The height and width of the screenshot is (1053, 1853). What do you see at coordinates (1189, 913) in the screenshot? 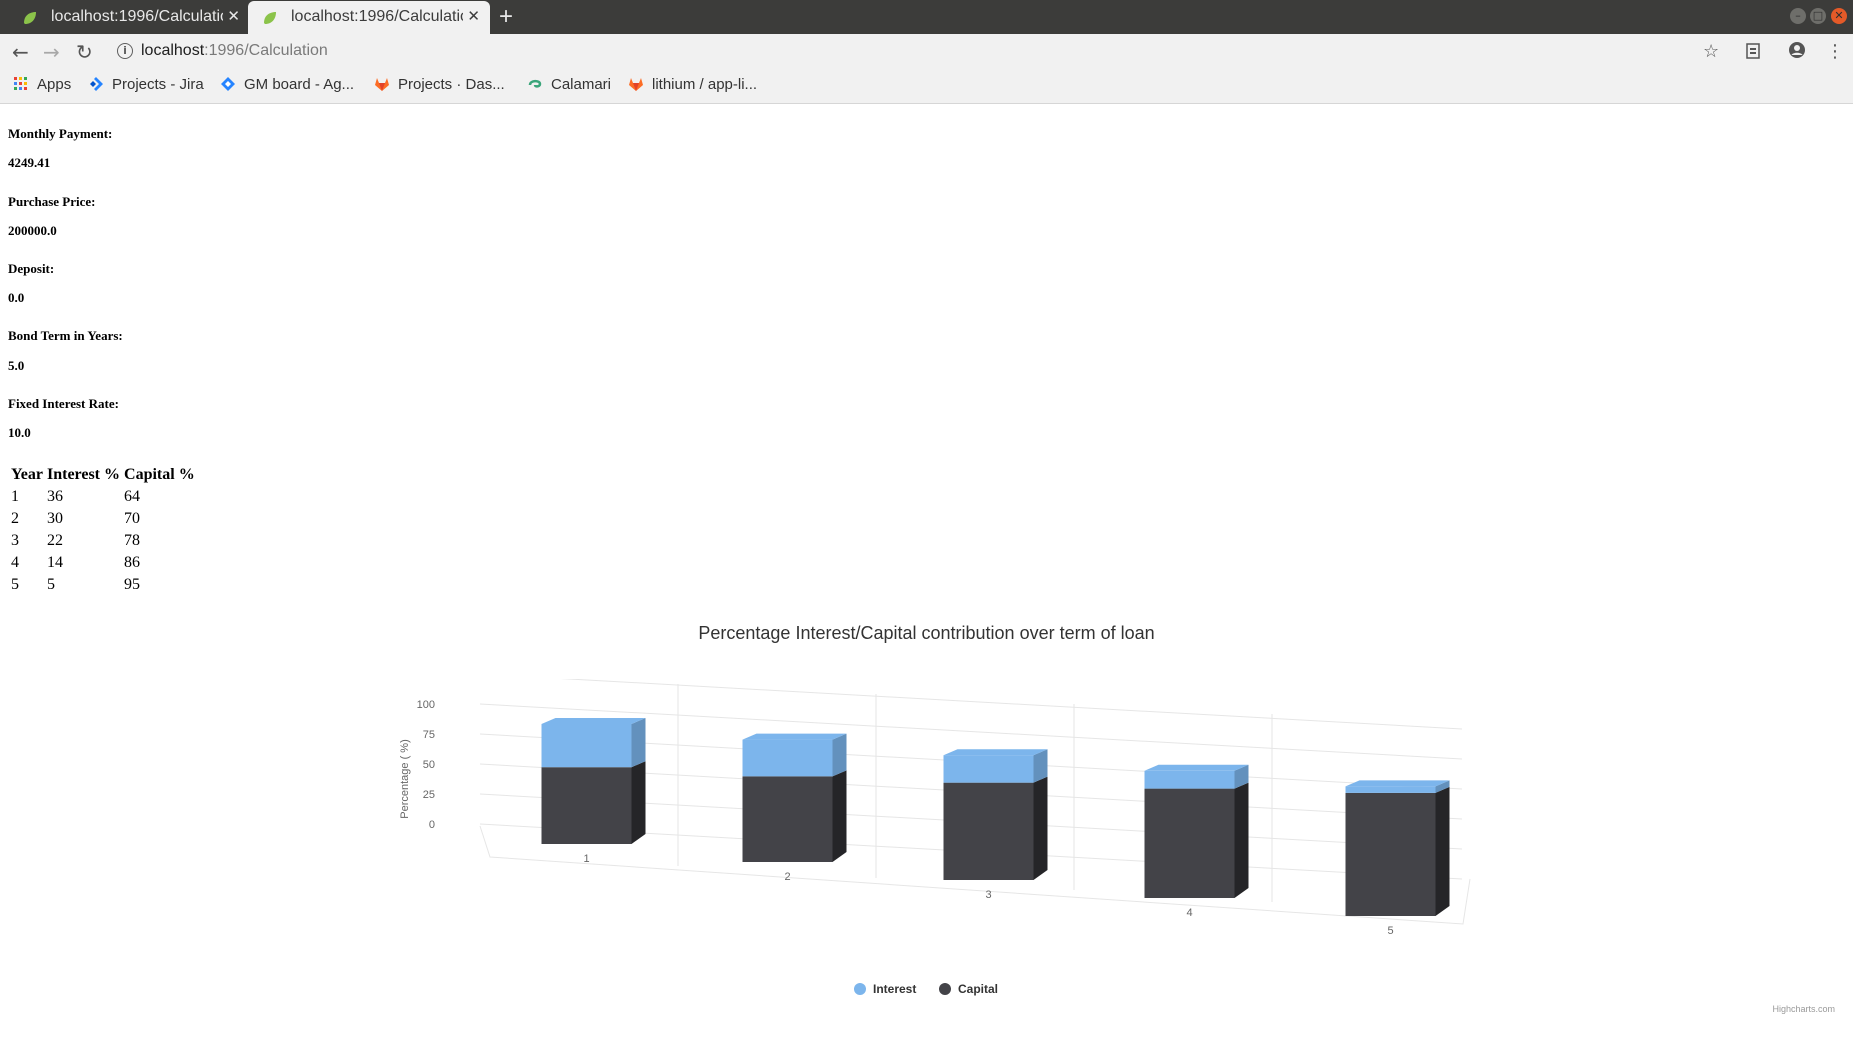
I see `x-tick-label: 4` at bounding box center [1189, 913].